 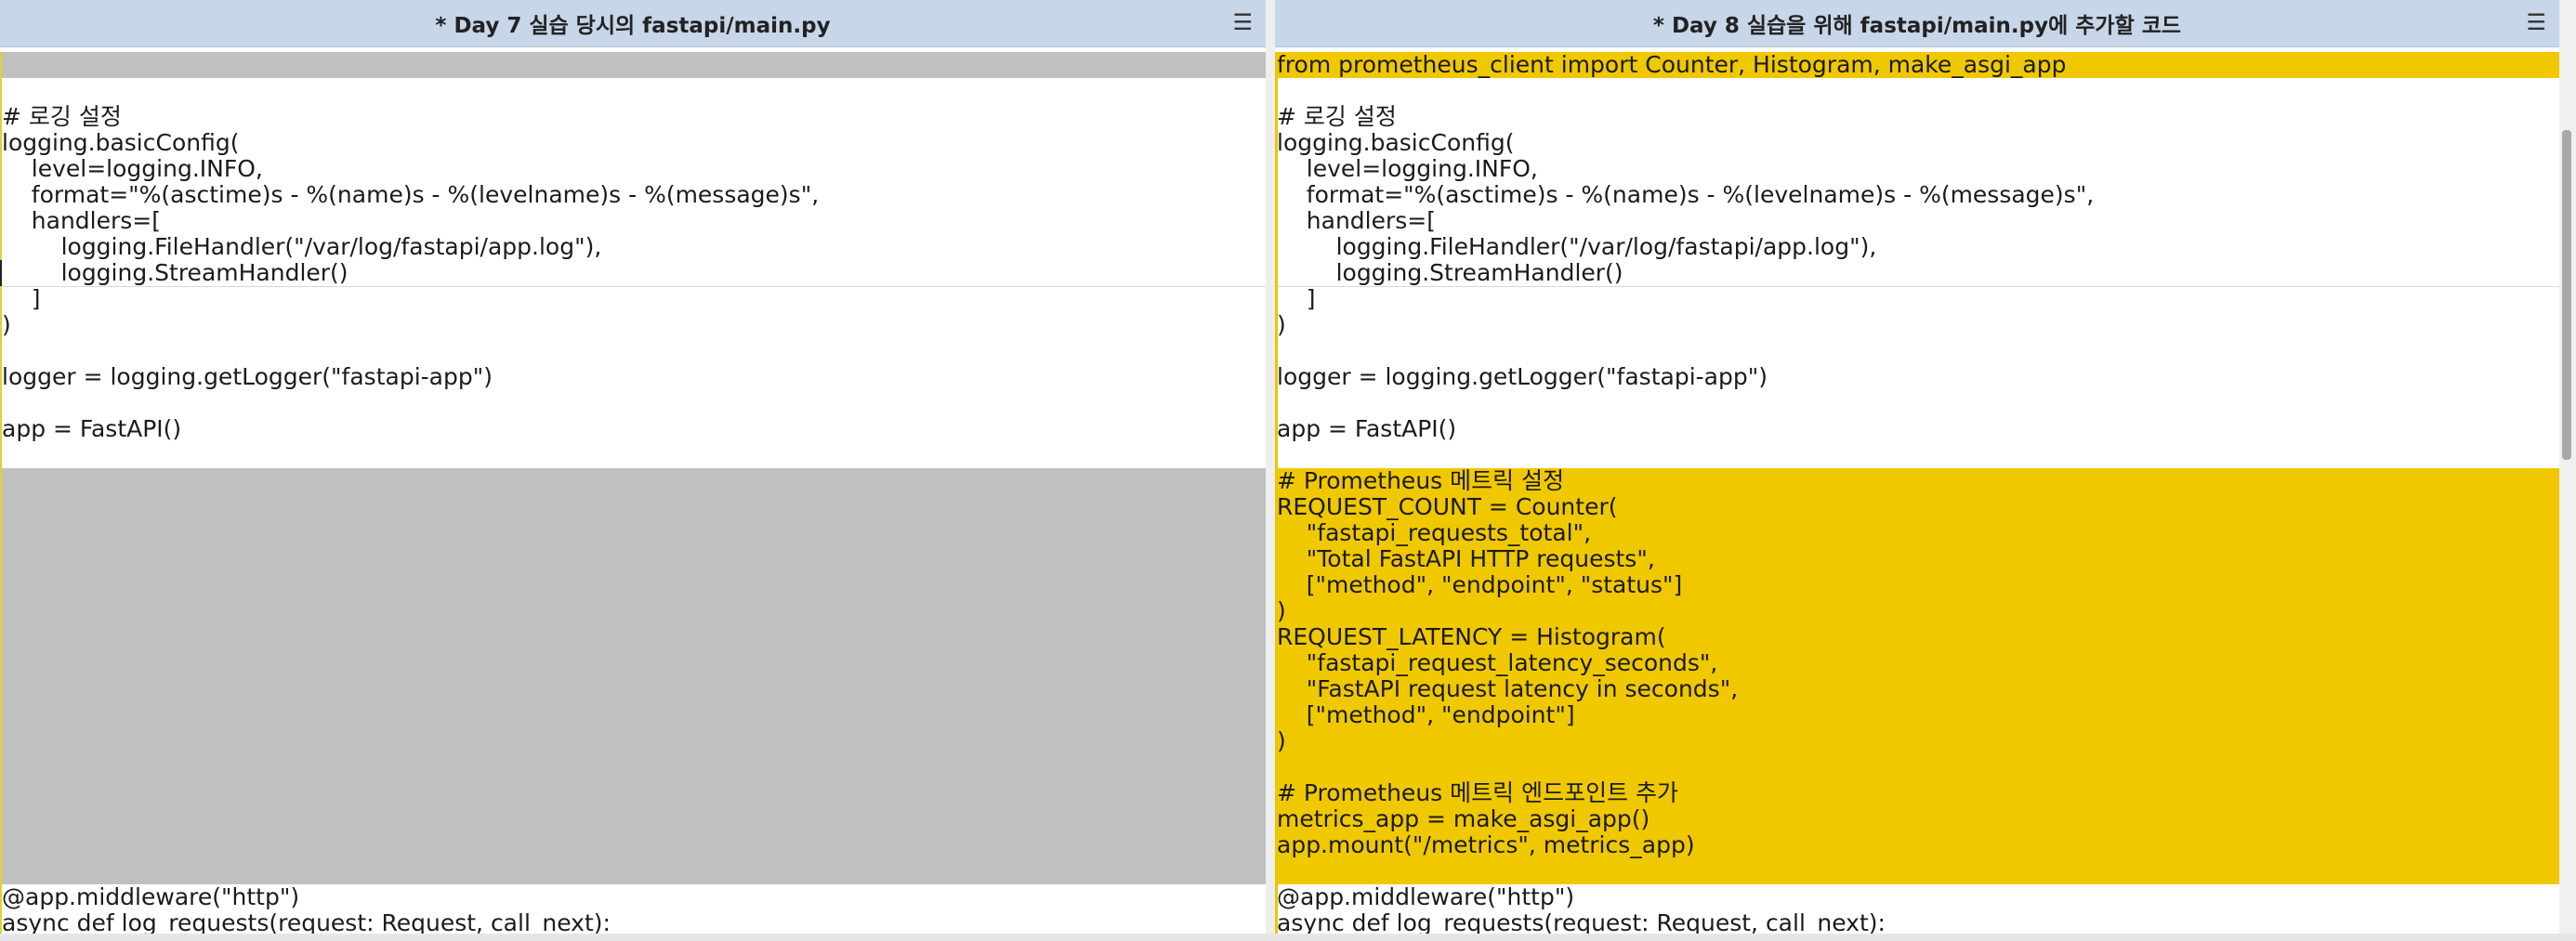 What do you see at coordinates (1288, 937) in the screenshot?
I see `horizontal-scrollbar` at bounding box center [1288, 937].